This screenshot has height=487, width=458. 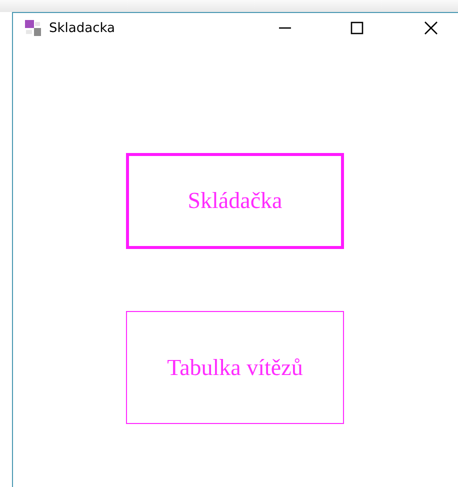 What do you see at coordinates (235, 367) in the screenshot?
I see `menu-button: Tabulka vítězů` at bounding box center [235, 367].